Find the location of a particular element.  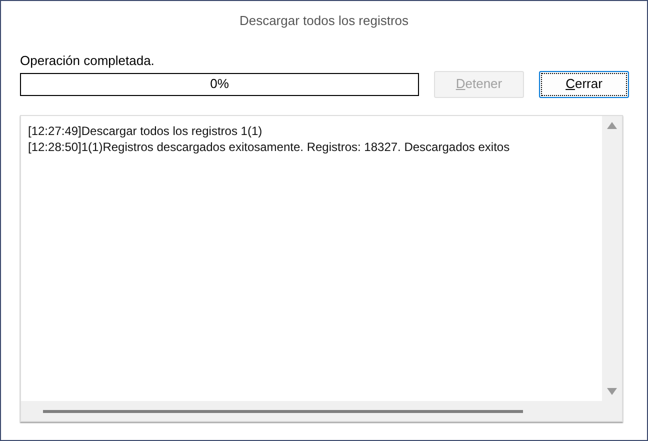

horizontal-scroll-thumb is located at coordinates (283, 411).